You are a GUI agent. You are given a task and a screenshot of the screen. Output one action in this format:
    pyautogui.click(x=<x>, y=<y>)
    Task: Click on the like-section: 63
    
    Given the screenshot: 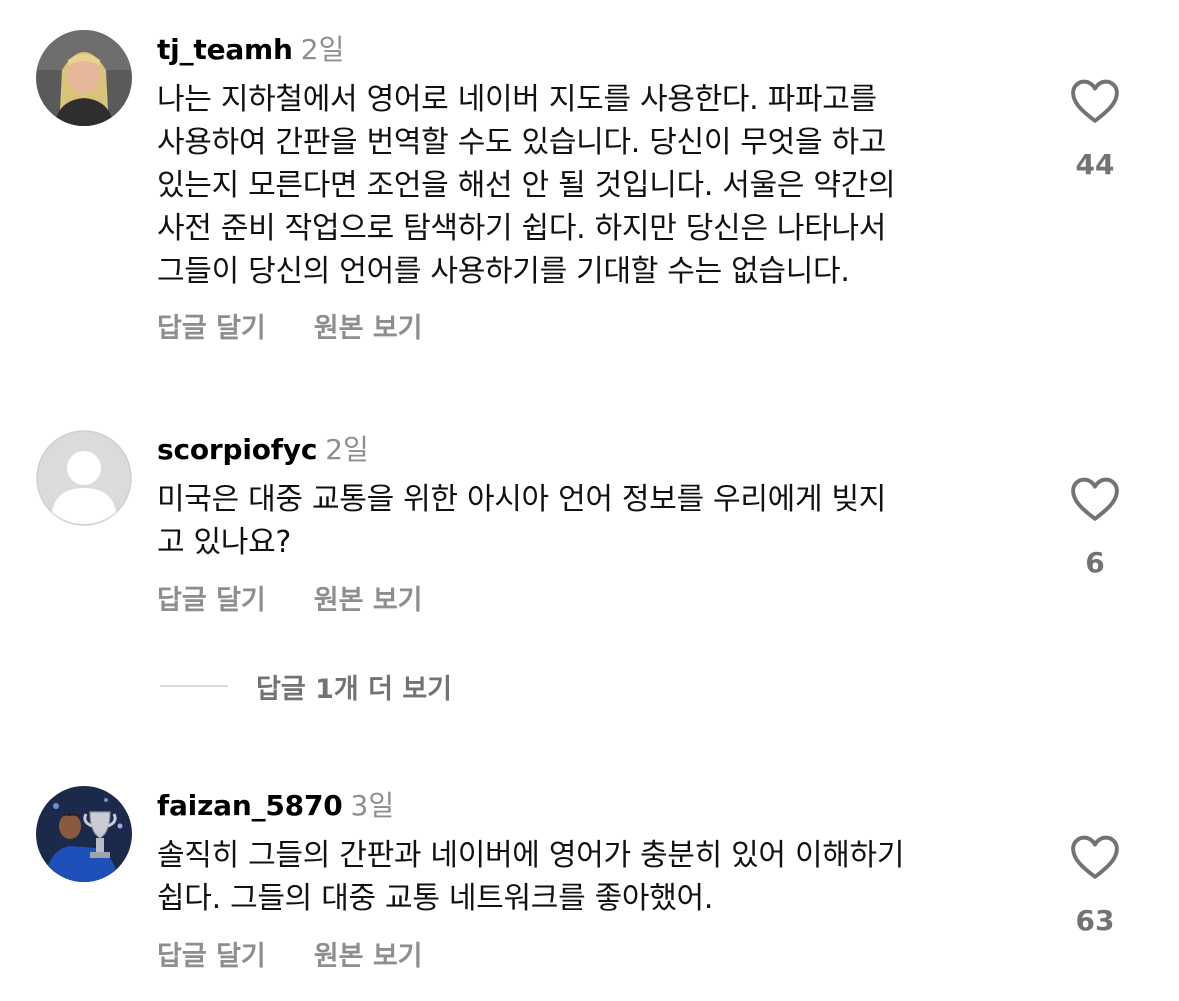 What is the action you would take?
    pyautogui.click(x=1095, y=886)
    